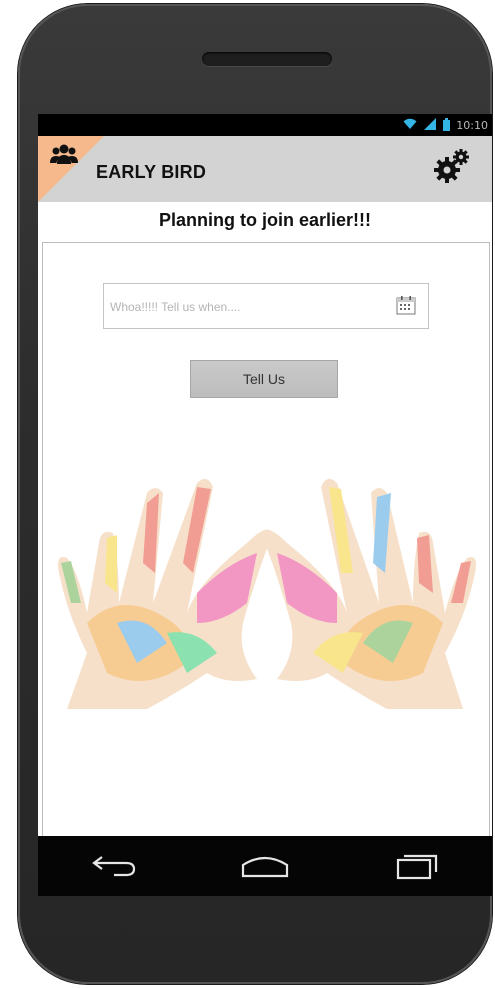 This screenshot has height=988, width=495. What do you see at coordinates (410, 125) in the screenshot?
I see `wifi-icon` at bounding box center [410, 125].